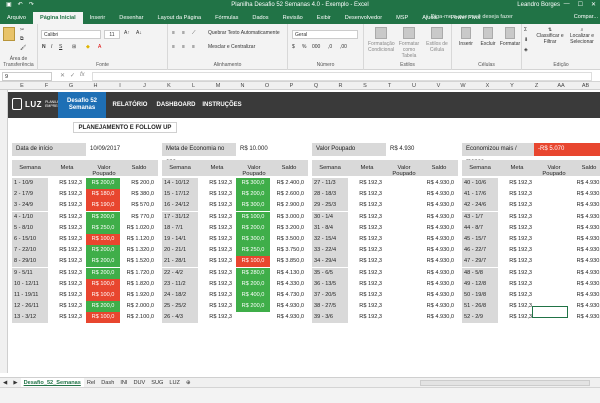  Describe the element at coordinates (567, 4) in the screenshot. I see `minimize-icon: —` at that location.